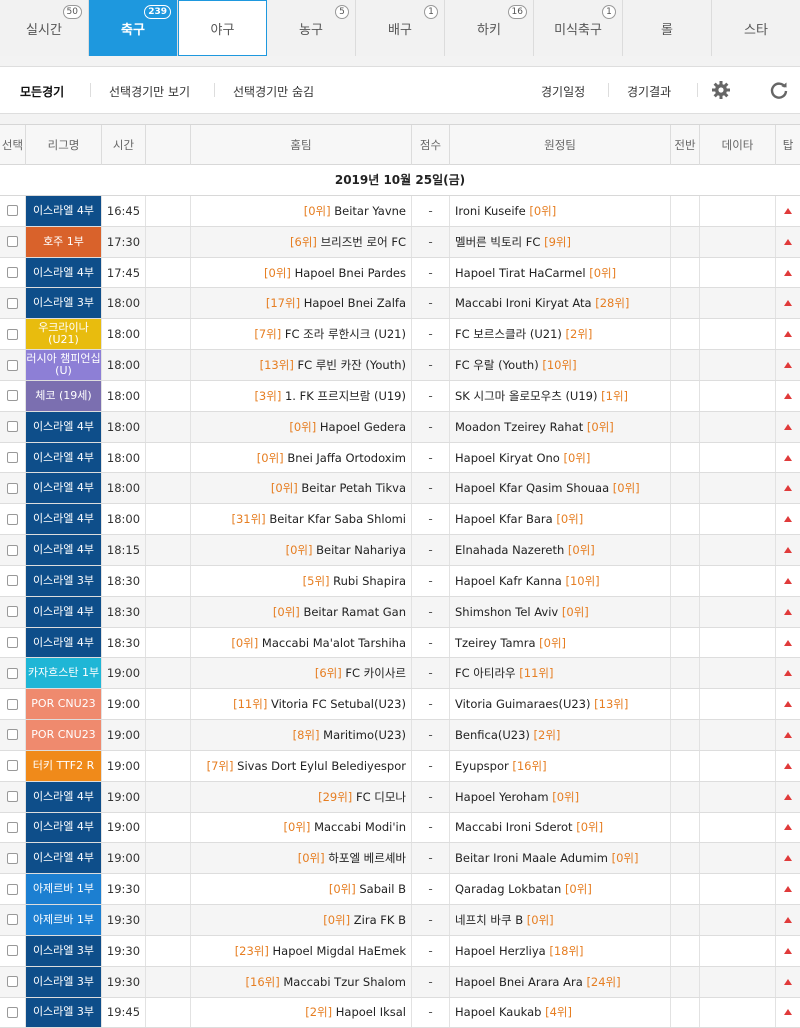 The image size is (800, 1028). What do you see at coordinates (63, 334) in the screenshot?
I see `league-badge: 우크라이나(U21)` at bounding box center [63, 334].